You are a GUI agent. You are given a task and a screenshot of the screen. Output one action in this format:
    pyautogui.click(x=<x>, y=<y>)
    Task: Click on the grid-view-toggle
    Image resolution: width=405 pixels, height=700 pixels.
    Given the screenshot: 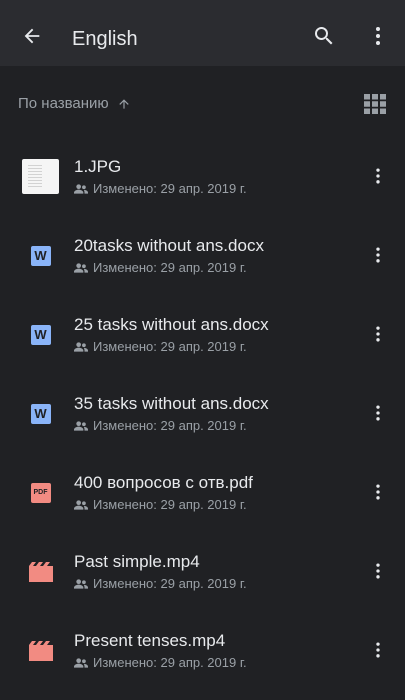 What is the action you would take?
    pyautogui.click(x=375, y=104)
    